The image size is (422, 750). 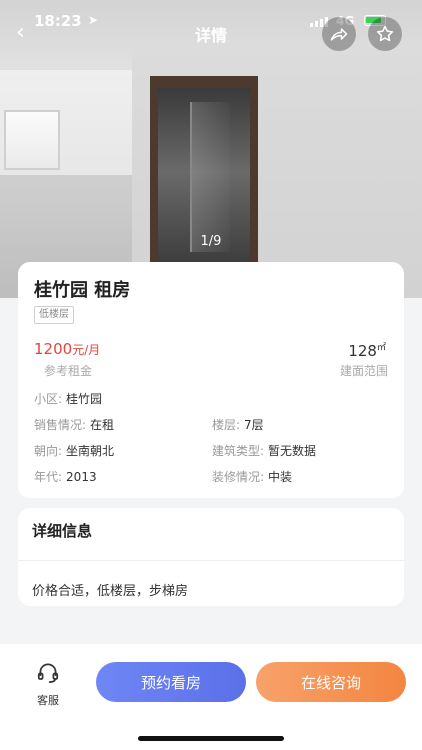 What do you see at coordinates (331, 682) in the screenshot?
I see `online-consult-button: 在线咨询` at bounding box center [331, 682].